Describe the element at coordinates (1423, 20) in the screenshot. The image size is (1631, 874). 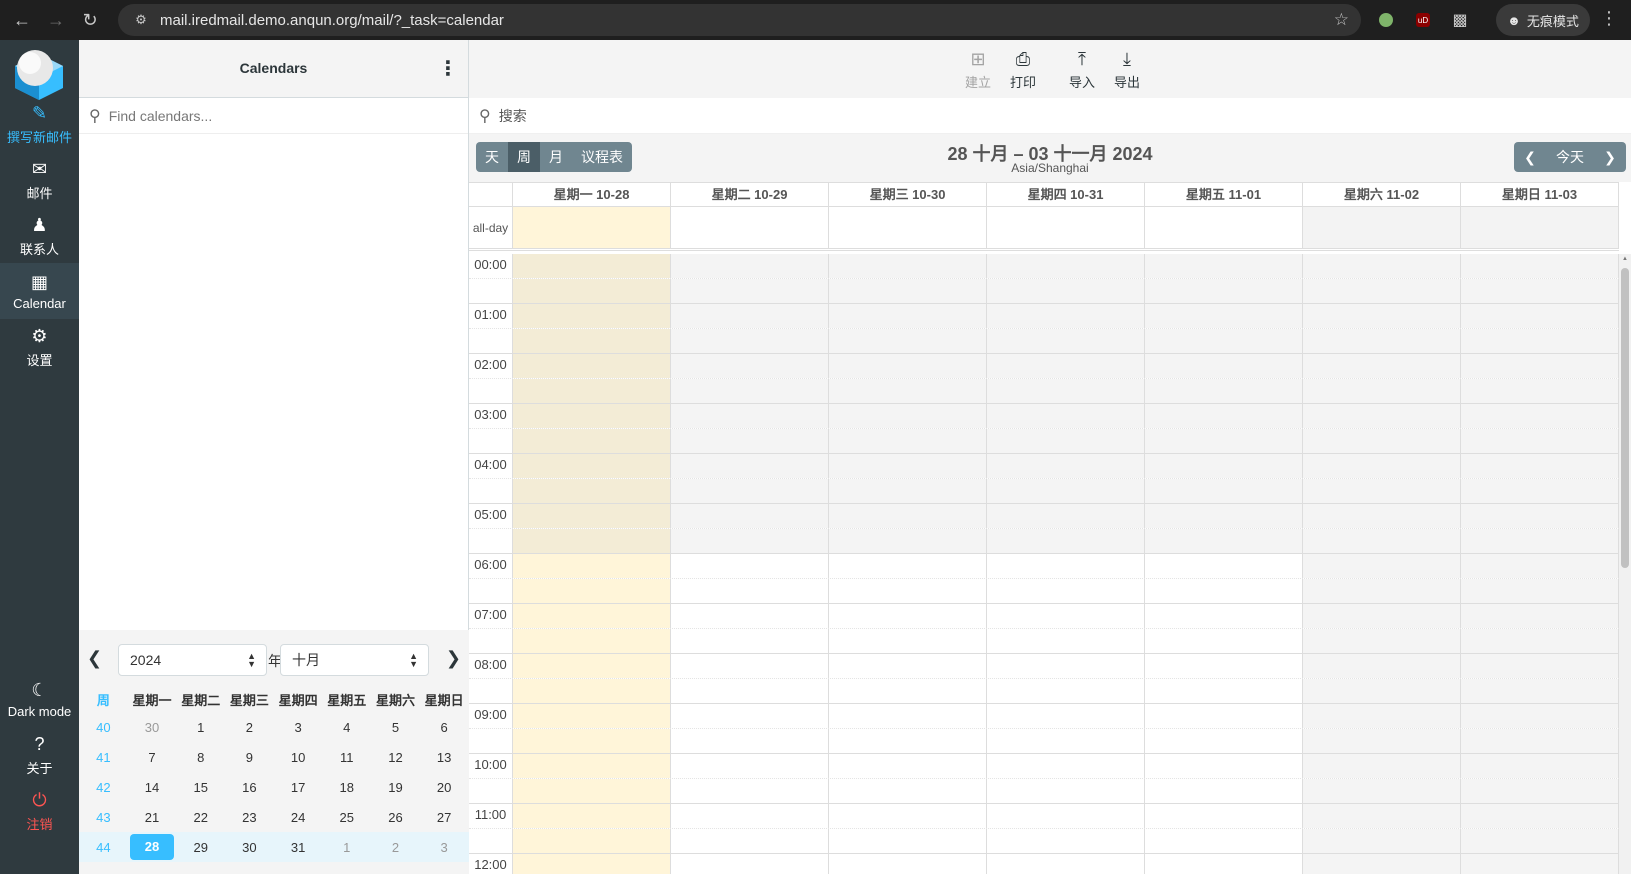
I see `ublock-extension-icon: uD` at that location.